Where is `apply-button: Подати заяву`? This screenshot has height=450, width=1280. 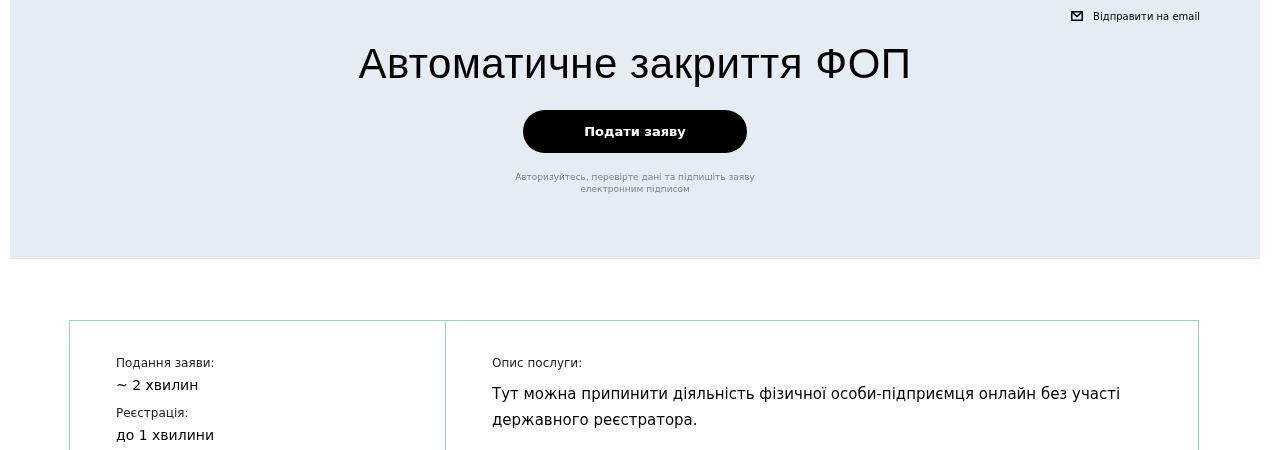 apply-button: Подати заяву is located at coordinates (635, 131).